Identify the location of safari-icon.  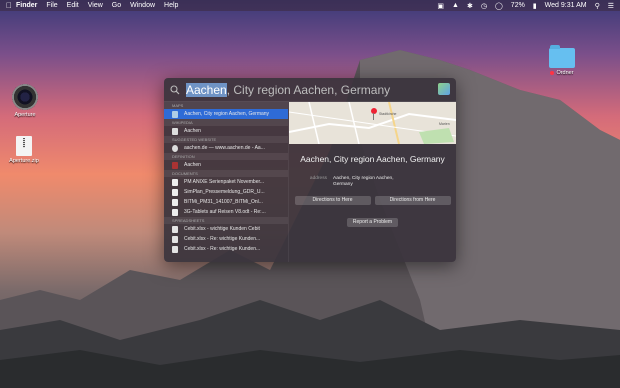
(175, 148).